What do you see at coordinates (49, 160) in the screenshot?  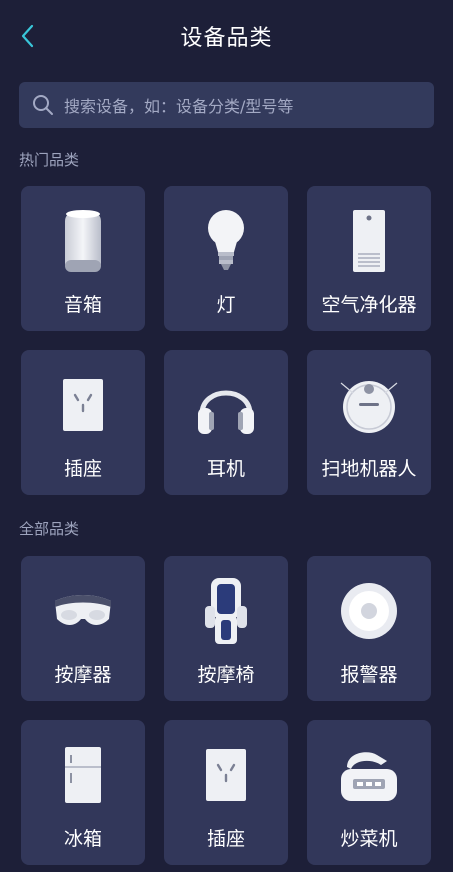 I see `section-title-hot: 热门品类` at bounding box center [49, 160].